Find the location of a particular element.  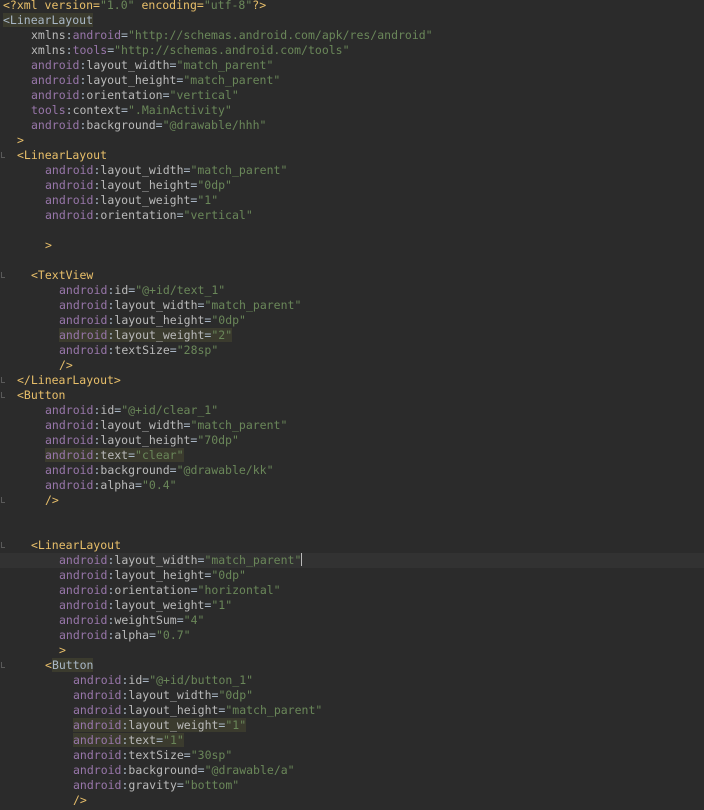

code-line: android:layout_weight="2" is located at coordinates (352, 335).